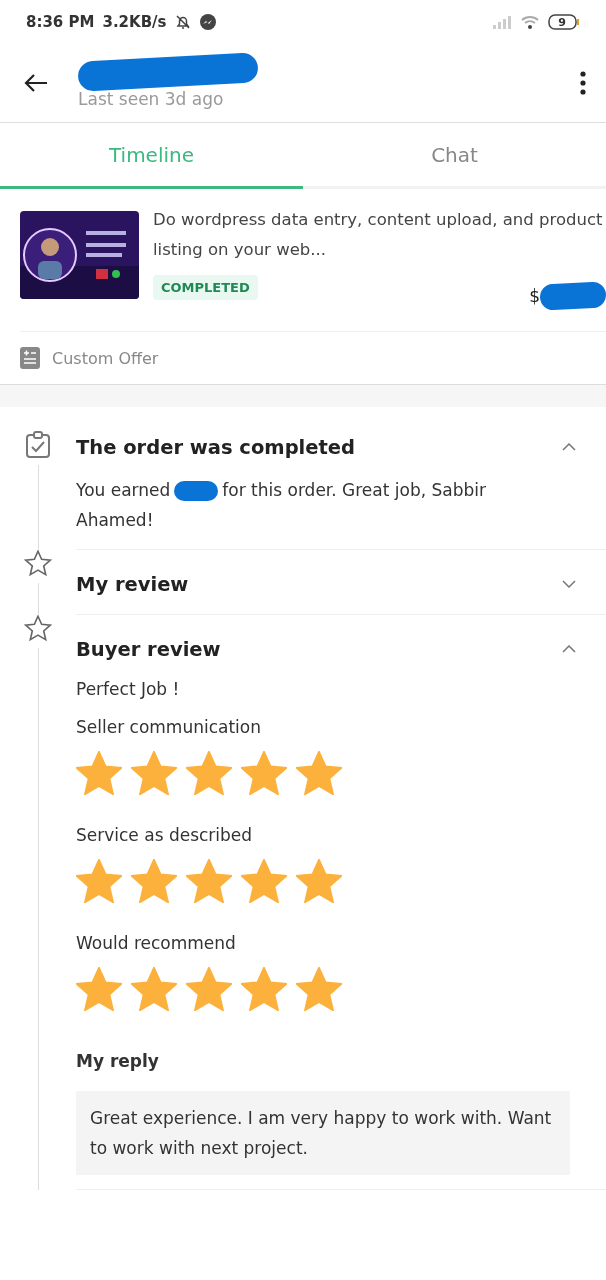  I want to click on rating-label: Would recommend, so click(156, 943).